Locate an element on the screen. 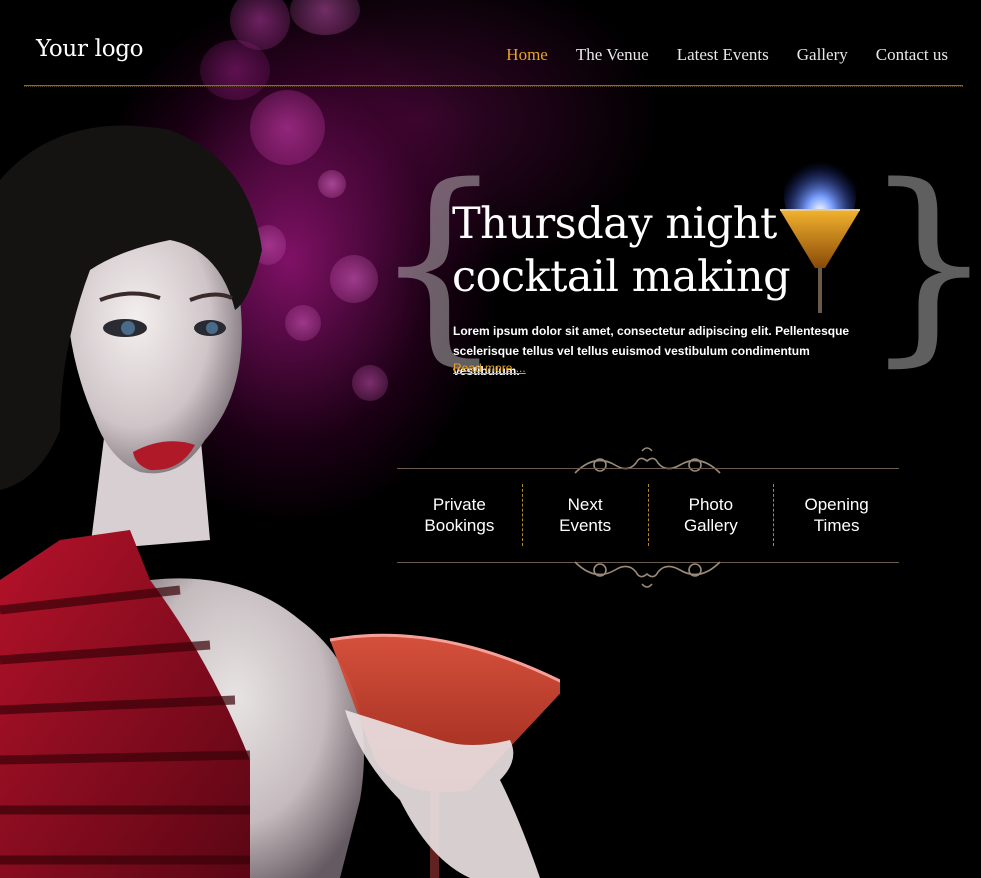  quick-link-label: Opening is located at coordinates (836, 504).